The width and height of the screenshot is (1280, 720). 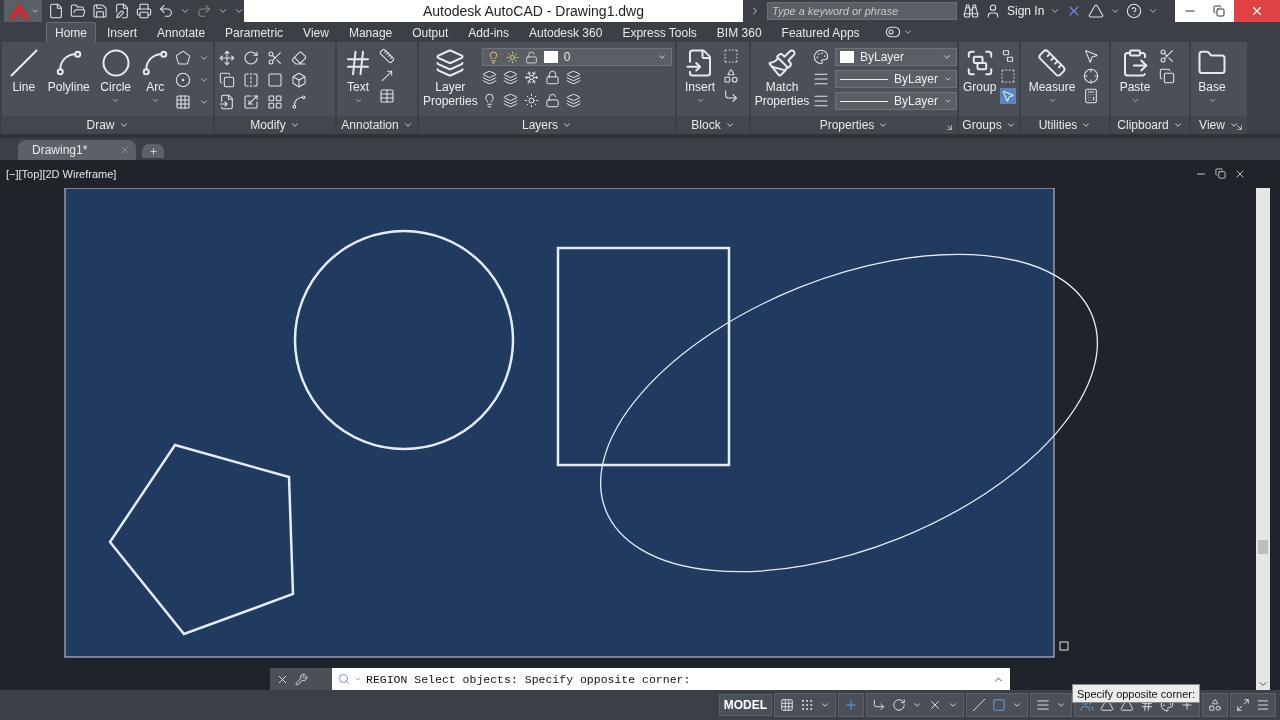 What do you see at coordinates (100, 11) in the screenshot?
I see `save-icon` at bounding box center [100, 11].